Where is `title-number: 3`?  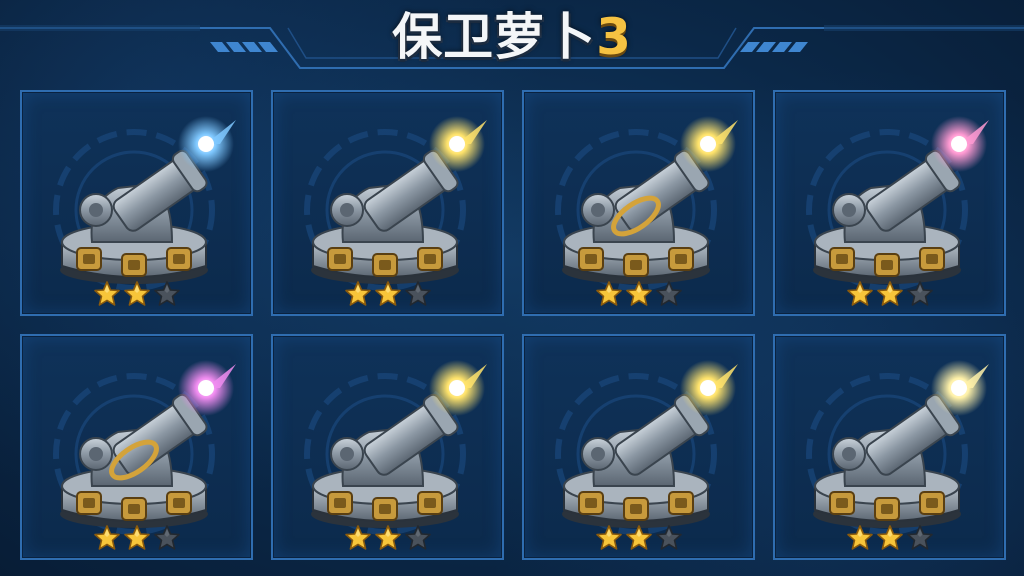
title-number: 3 is located at coordinates (614, 37).